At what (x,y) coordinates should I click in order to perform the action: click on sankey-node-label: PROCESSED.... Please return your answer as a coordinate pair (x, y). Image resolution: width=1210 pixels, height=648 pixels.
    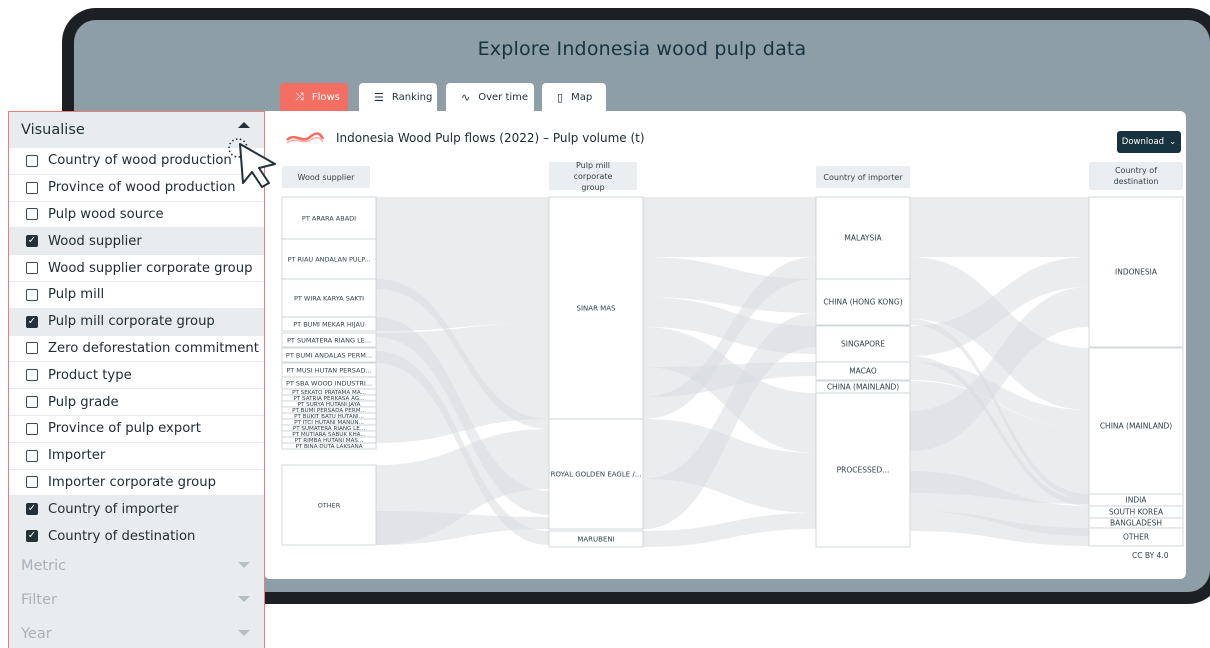
    Looking at the image, I should click on (863, 470).